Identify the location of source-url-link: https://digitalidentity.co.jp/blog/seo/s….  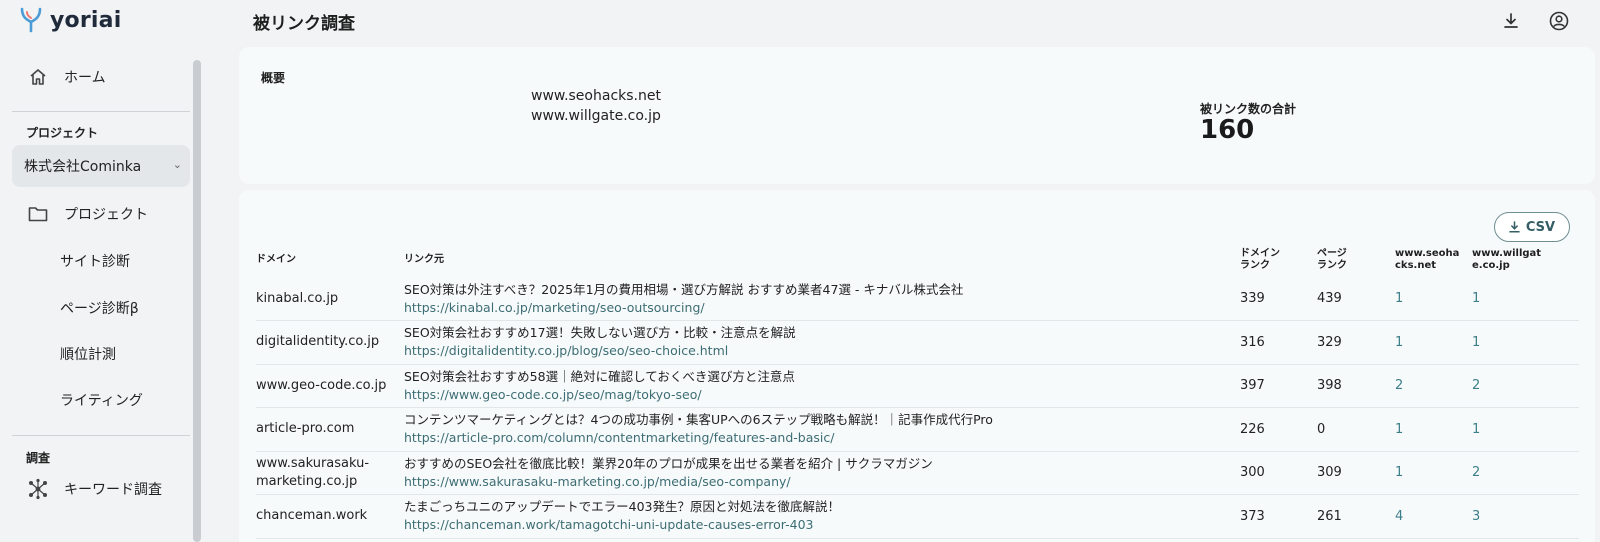
(820, 351).